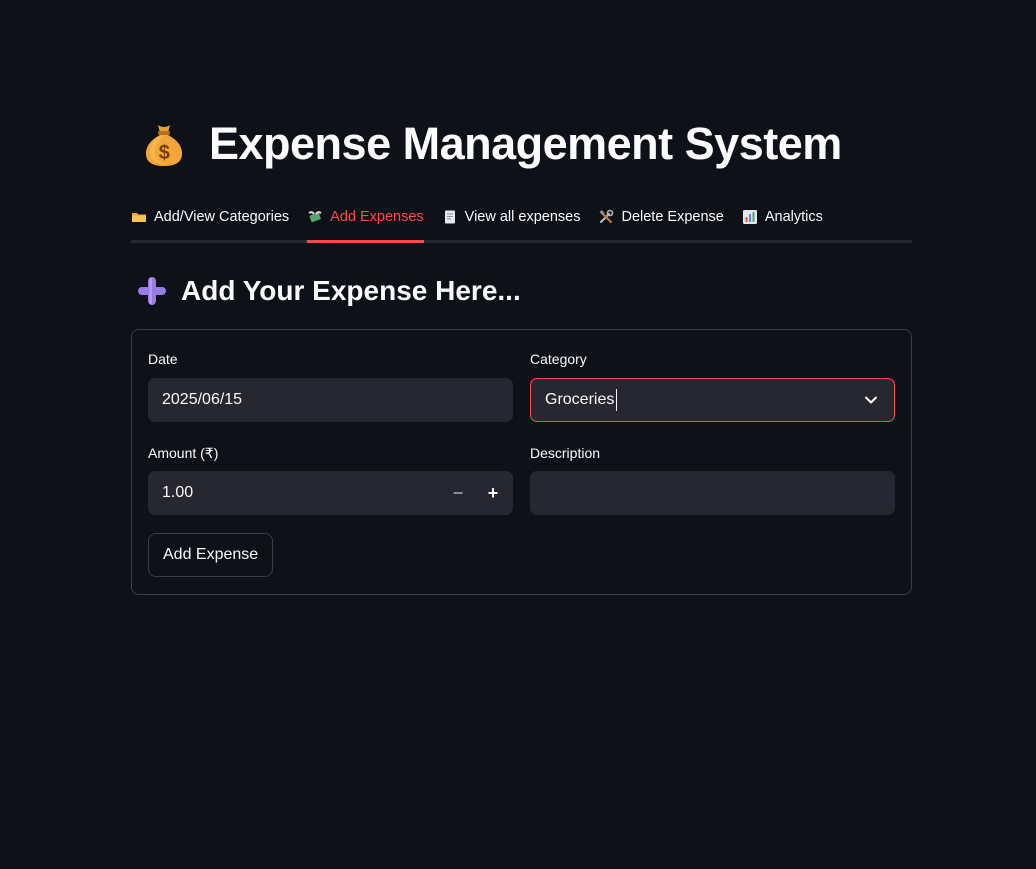 The width and height of the screenshot is (1036, 869). Describe the element at coordinates (330, 400) in the screenshot. I see `date-input: 2025/06/15` at that location.